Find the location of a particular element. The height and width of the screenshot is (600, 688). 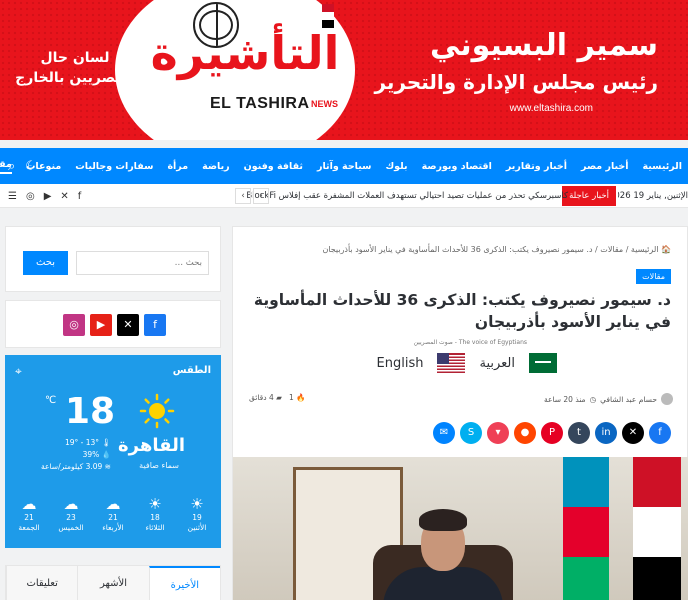

sun-icon is located at coordinates (157, 411).